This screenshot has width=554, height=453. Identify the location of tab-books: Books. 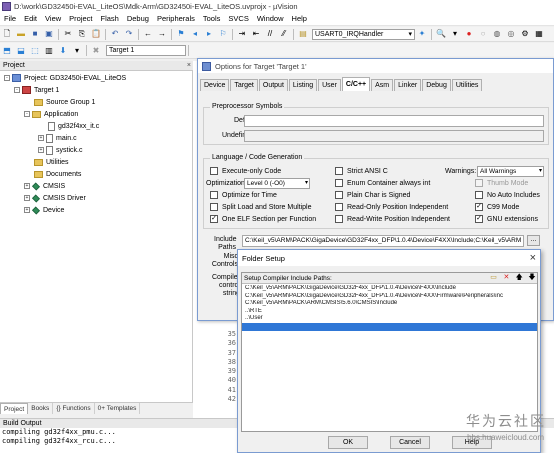
(41, 408).